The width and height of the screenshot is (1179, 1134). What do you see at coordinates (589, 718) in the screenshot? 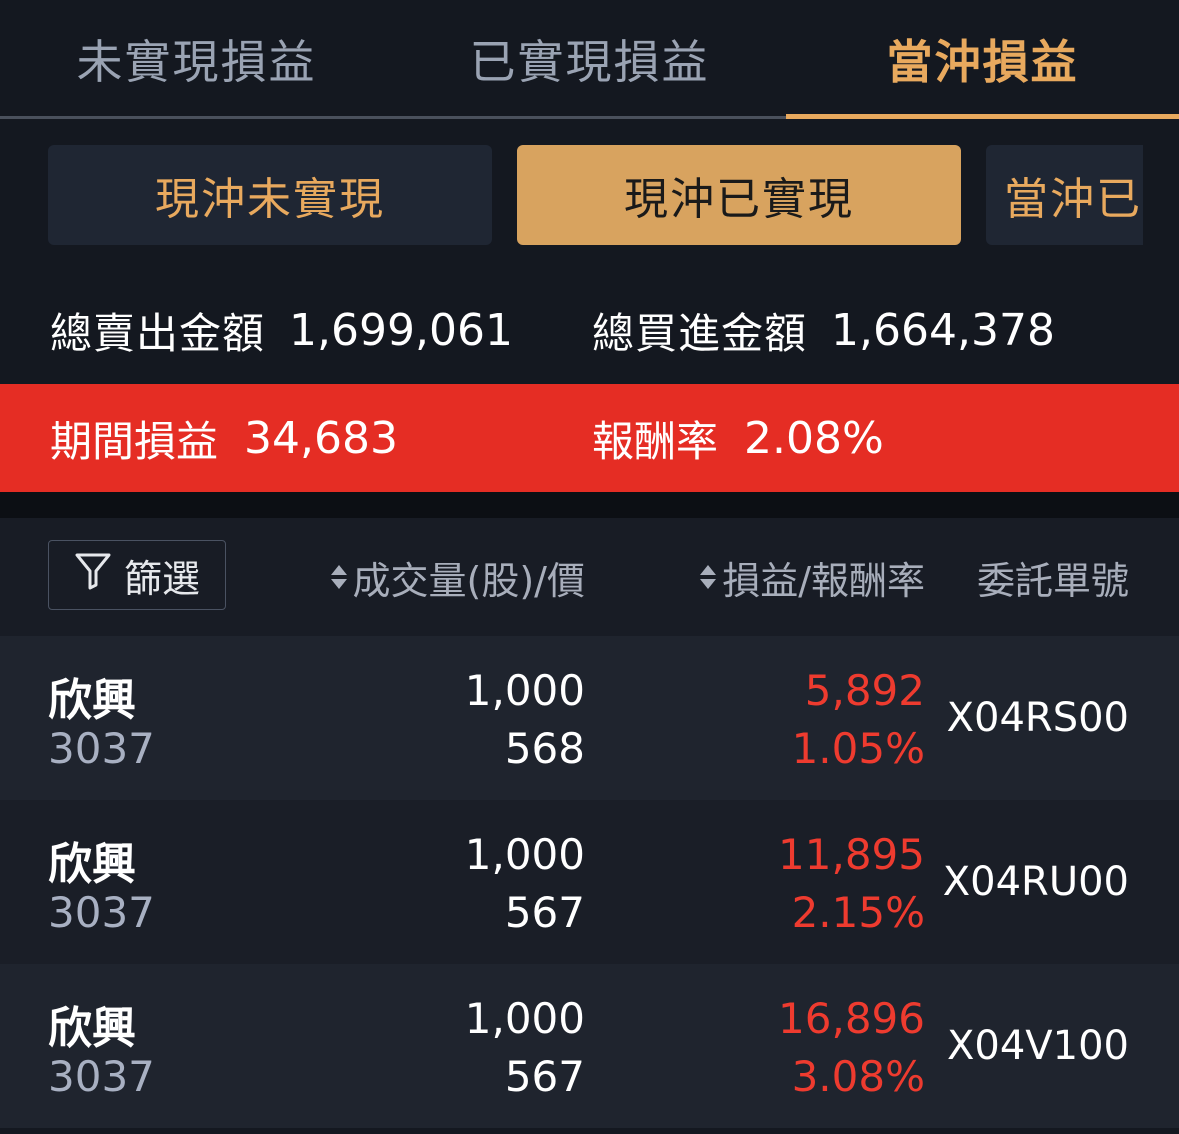
I see `table-row: 欣興 3037 1,000 568 5,892 1.05% X04RS00` at bounding box center [589, 718].